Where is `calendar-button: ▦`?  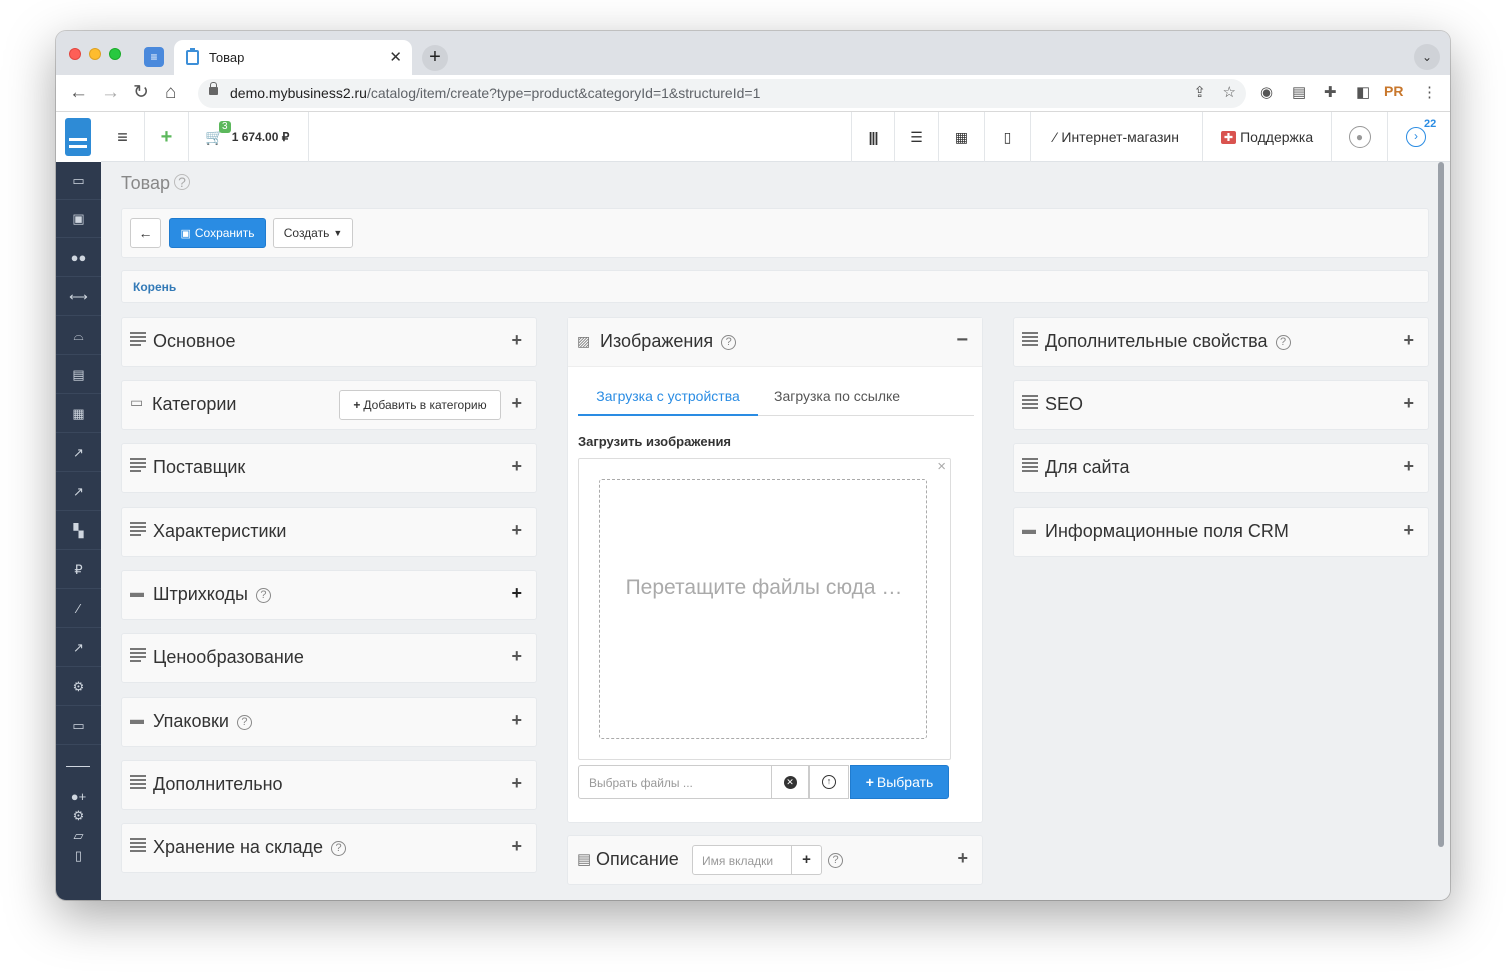 calendar-button: ▦ is located at coordinates (962, 137).